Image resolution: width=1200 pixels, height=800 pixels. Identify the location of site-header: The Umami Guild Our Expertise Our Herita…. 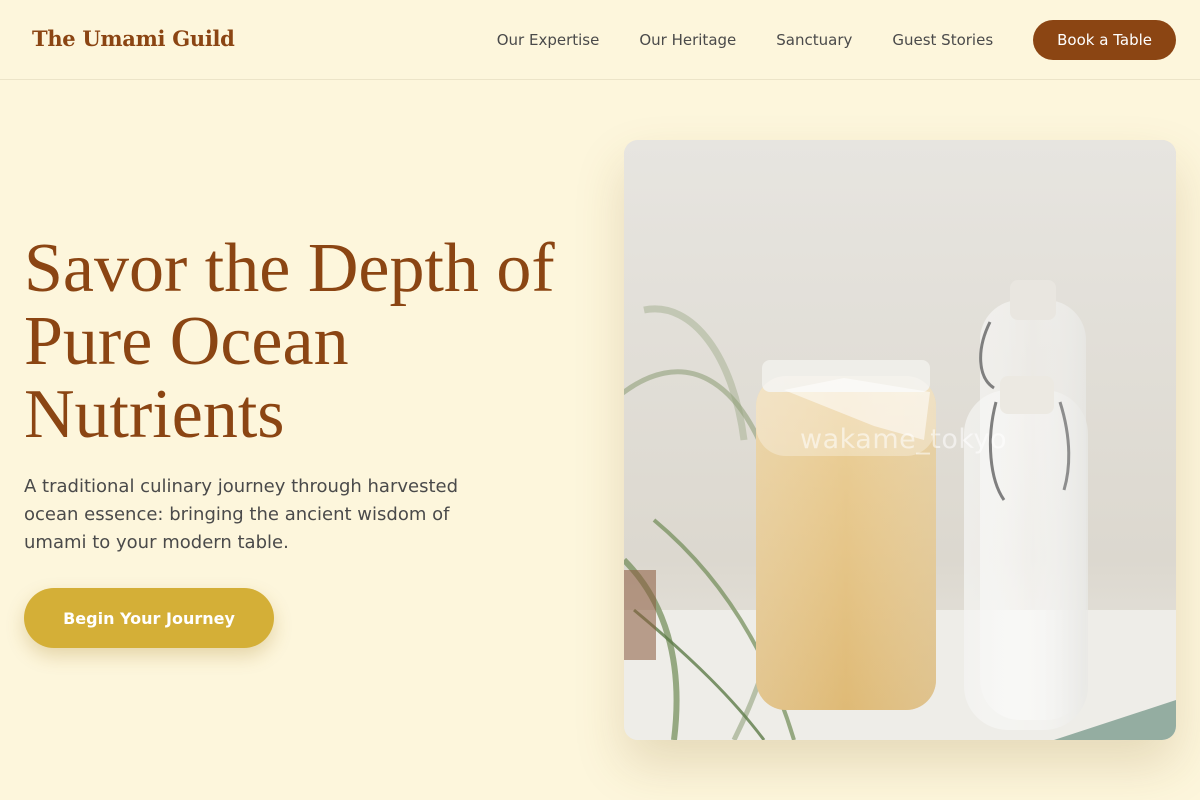
(600, 40).